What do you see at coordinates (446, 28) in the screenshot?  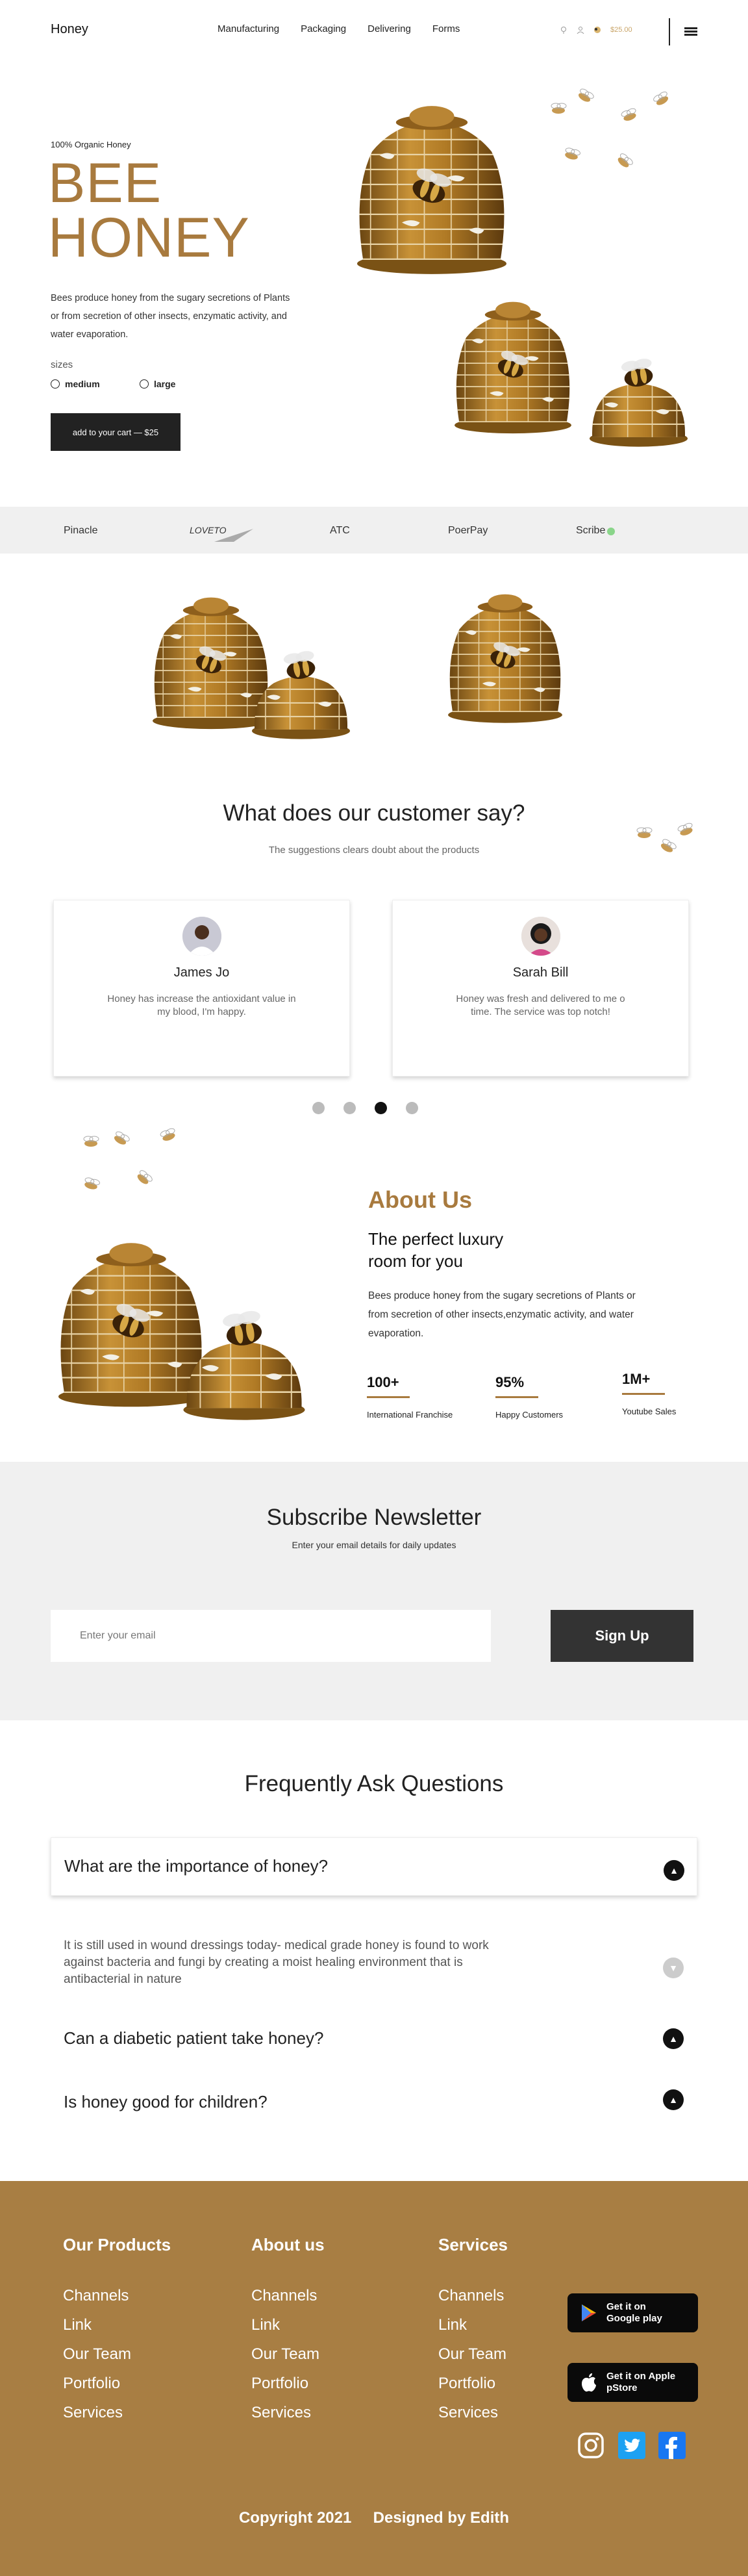 I see `nav-link-forms: Forms` at bounding box center [446, 28].